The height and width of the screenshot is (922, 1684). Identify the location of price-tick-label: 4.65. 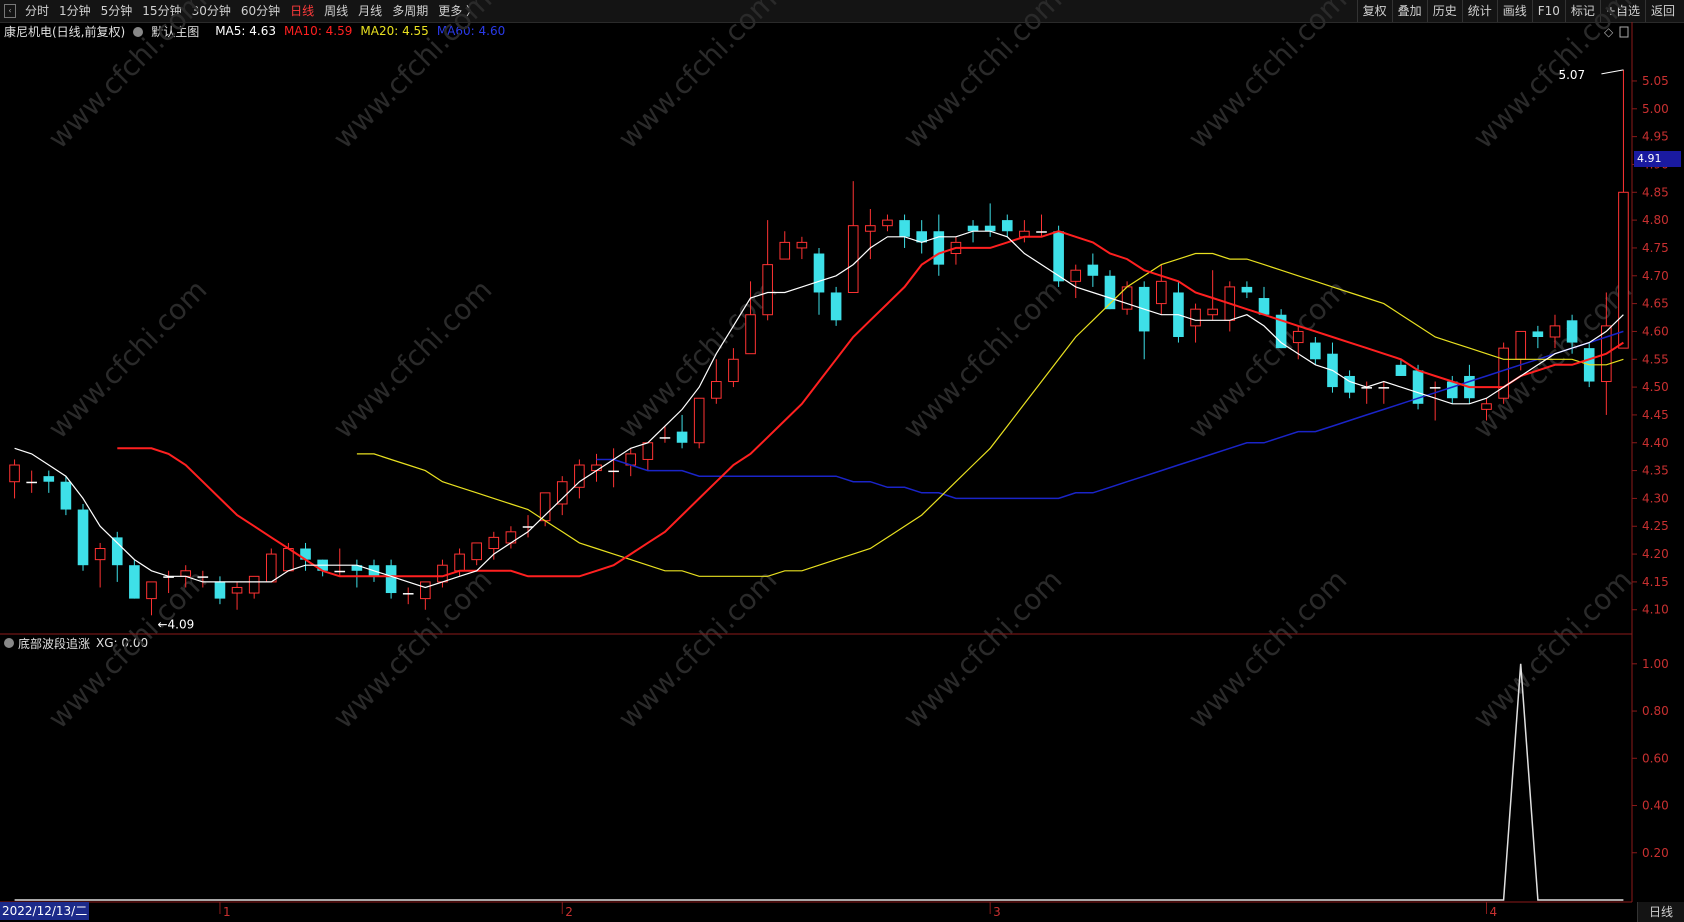
(1655, 304).